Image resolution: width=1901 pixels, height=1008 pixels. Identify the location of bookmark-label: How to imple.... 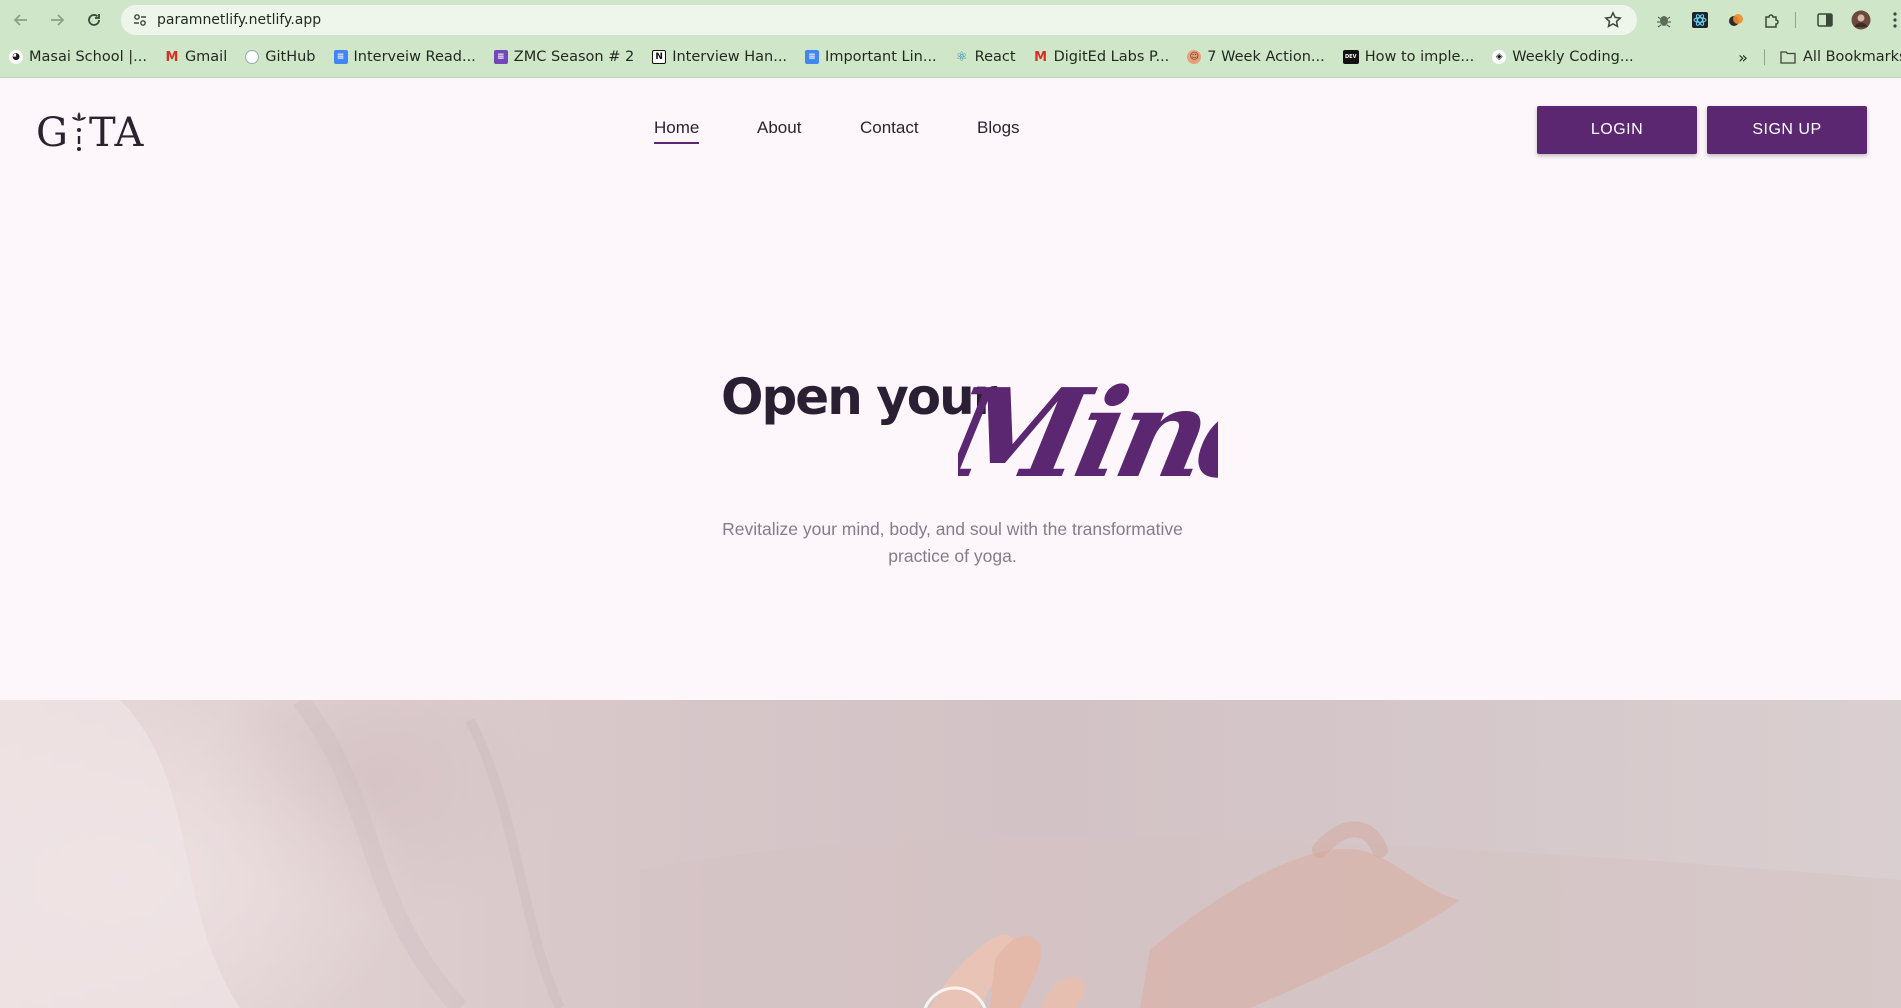
(1419, 57).